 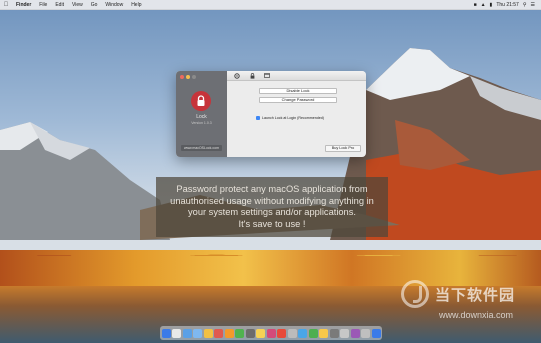 What do you see at coordinates (533, 5) in the screenshot?
I see `notification-center-icon: ☰` at bounding box center [533, 5].